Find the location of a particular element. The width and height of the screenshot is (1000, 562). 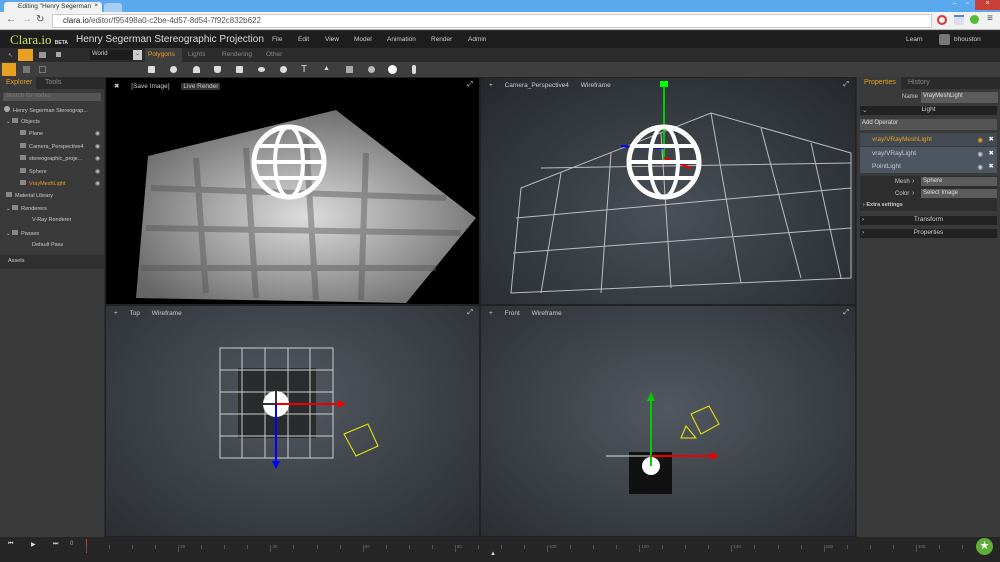

extension-icon is located at coordinates (942, 20).